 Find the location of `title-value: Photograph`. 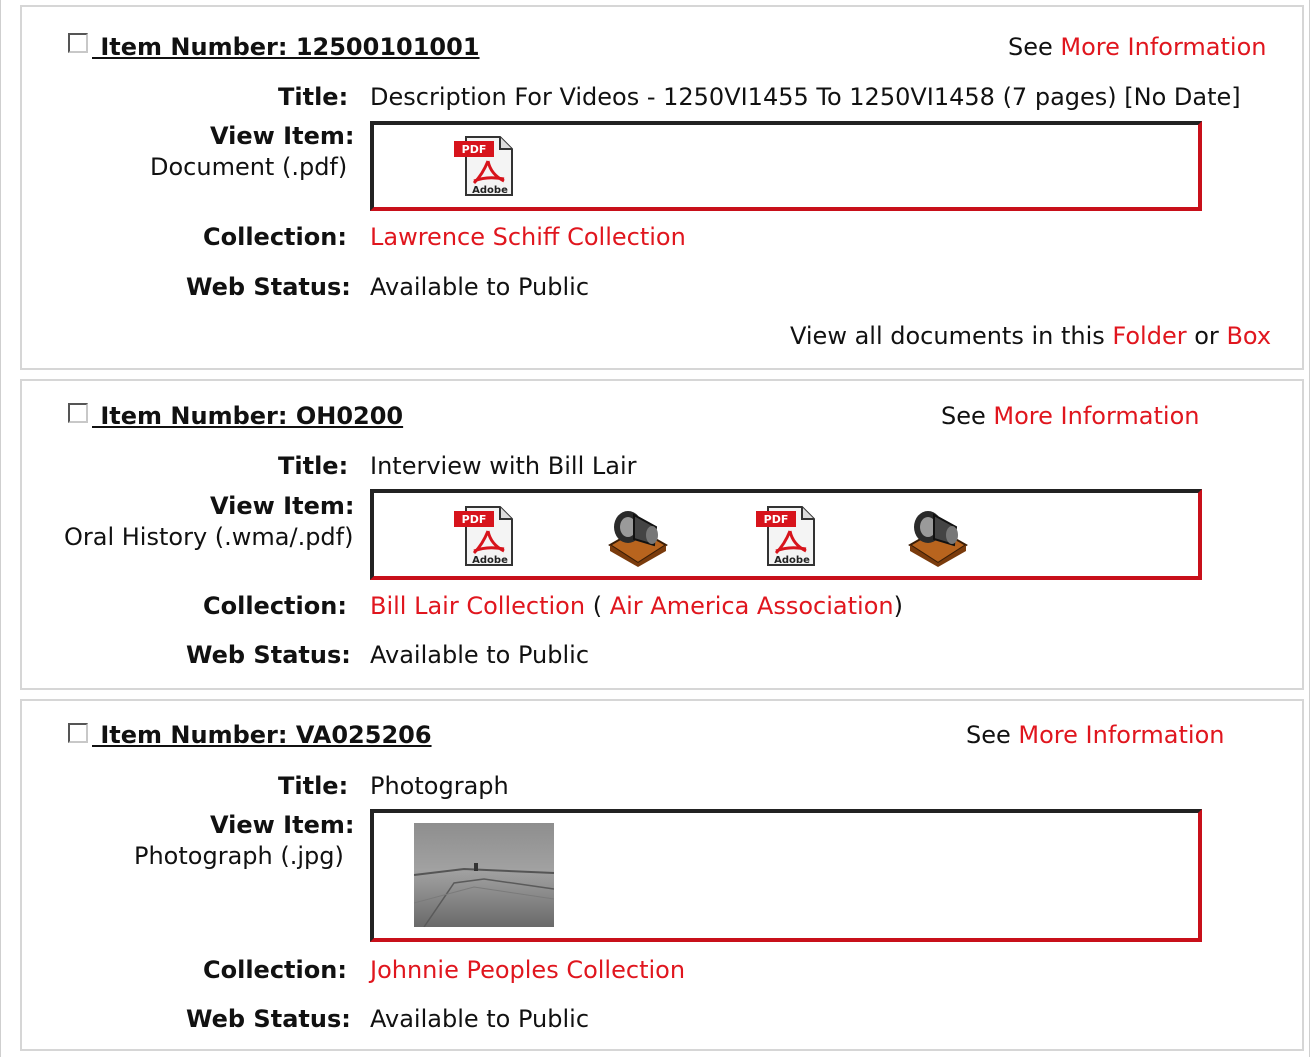

title-value: Photograph is located at coordinates (439, 786).